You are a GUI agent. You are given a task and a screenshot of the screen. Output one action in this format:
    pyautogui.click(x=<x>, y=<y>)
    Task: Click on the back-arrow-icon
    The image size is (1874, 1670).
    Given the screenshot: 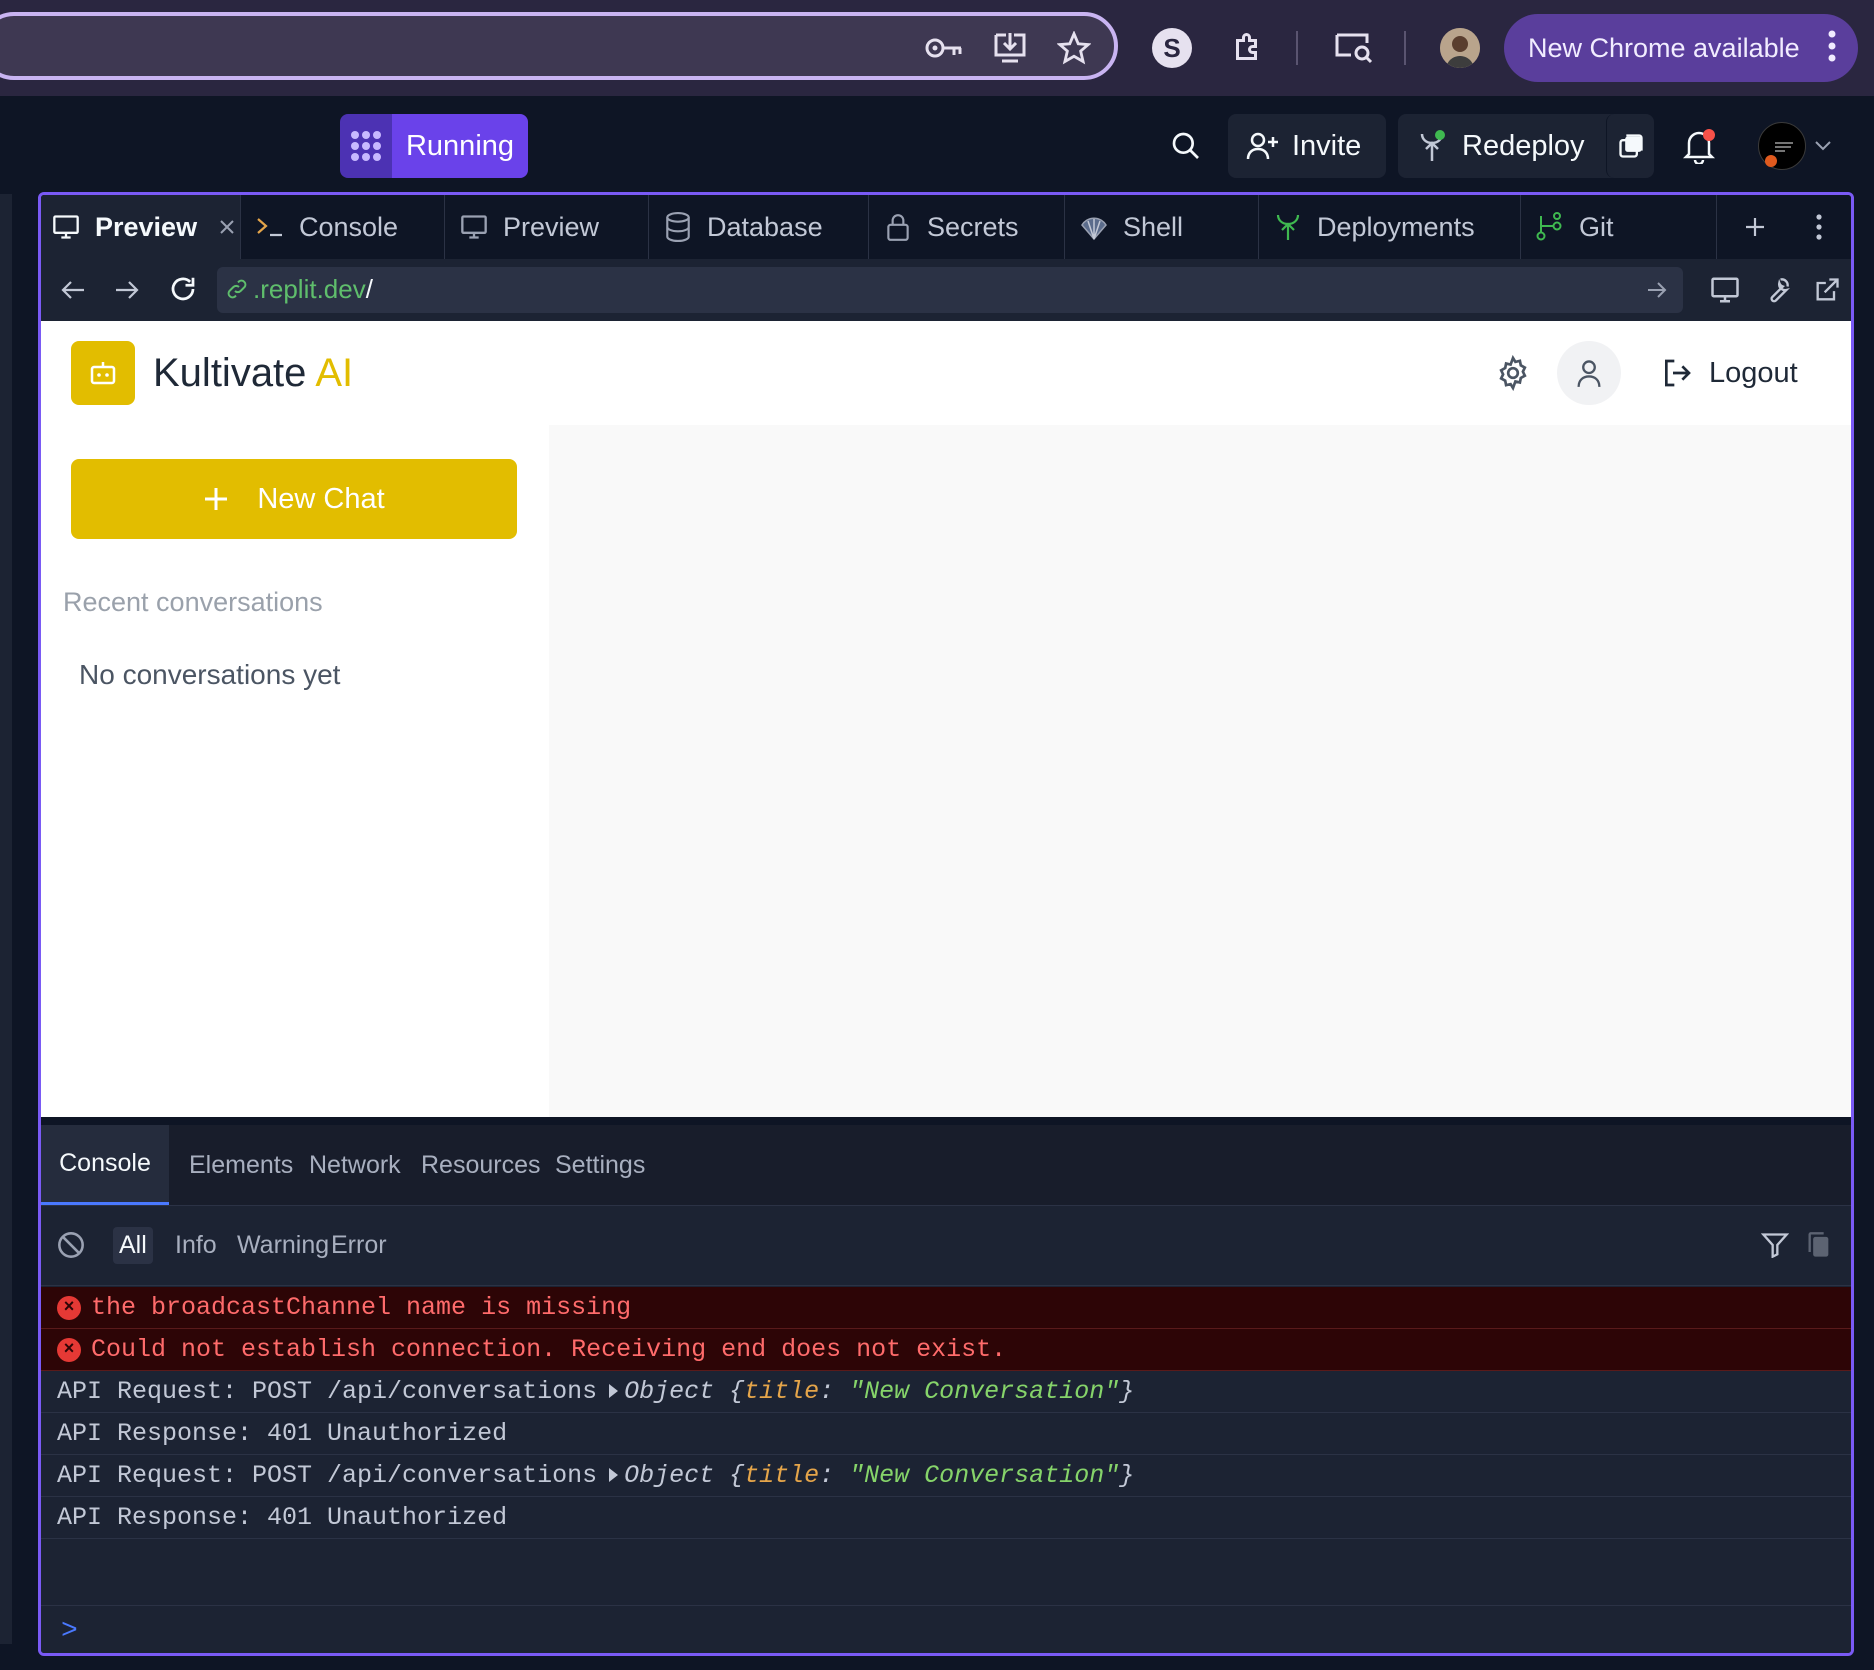 What is the action you would take?
    pyautogui.click(x=73, y=290)
    